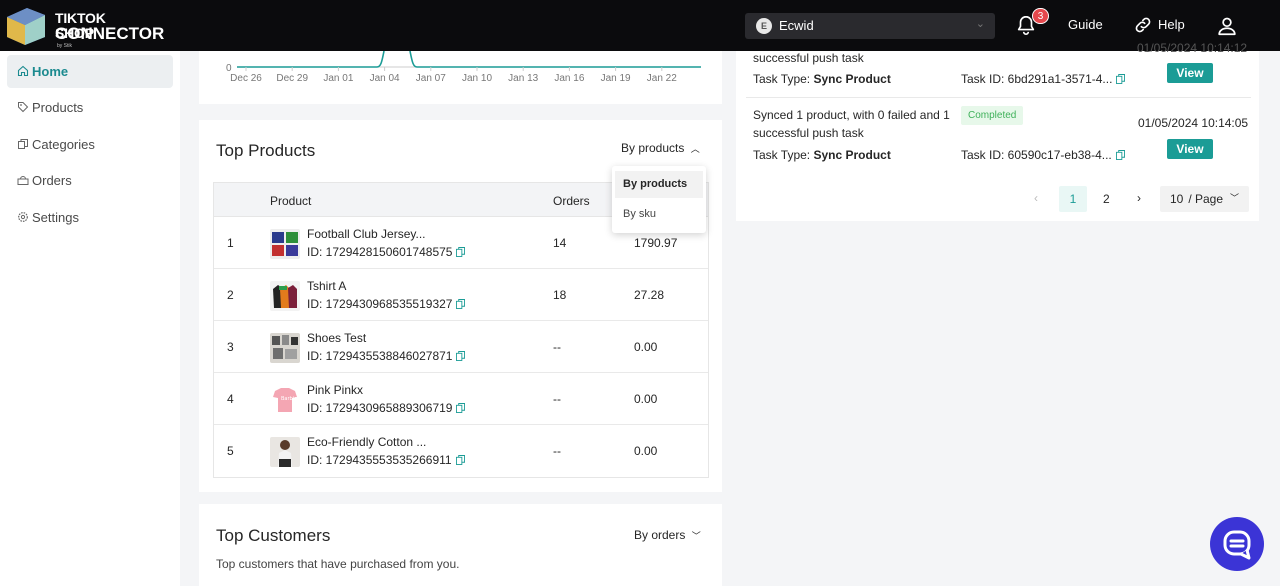 This screenshot has width=1280, height=586. Describe the element at coordinates (292, 78) in the screenshot. I see `x-tick-label: Dec 29` at that location.